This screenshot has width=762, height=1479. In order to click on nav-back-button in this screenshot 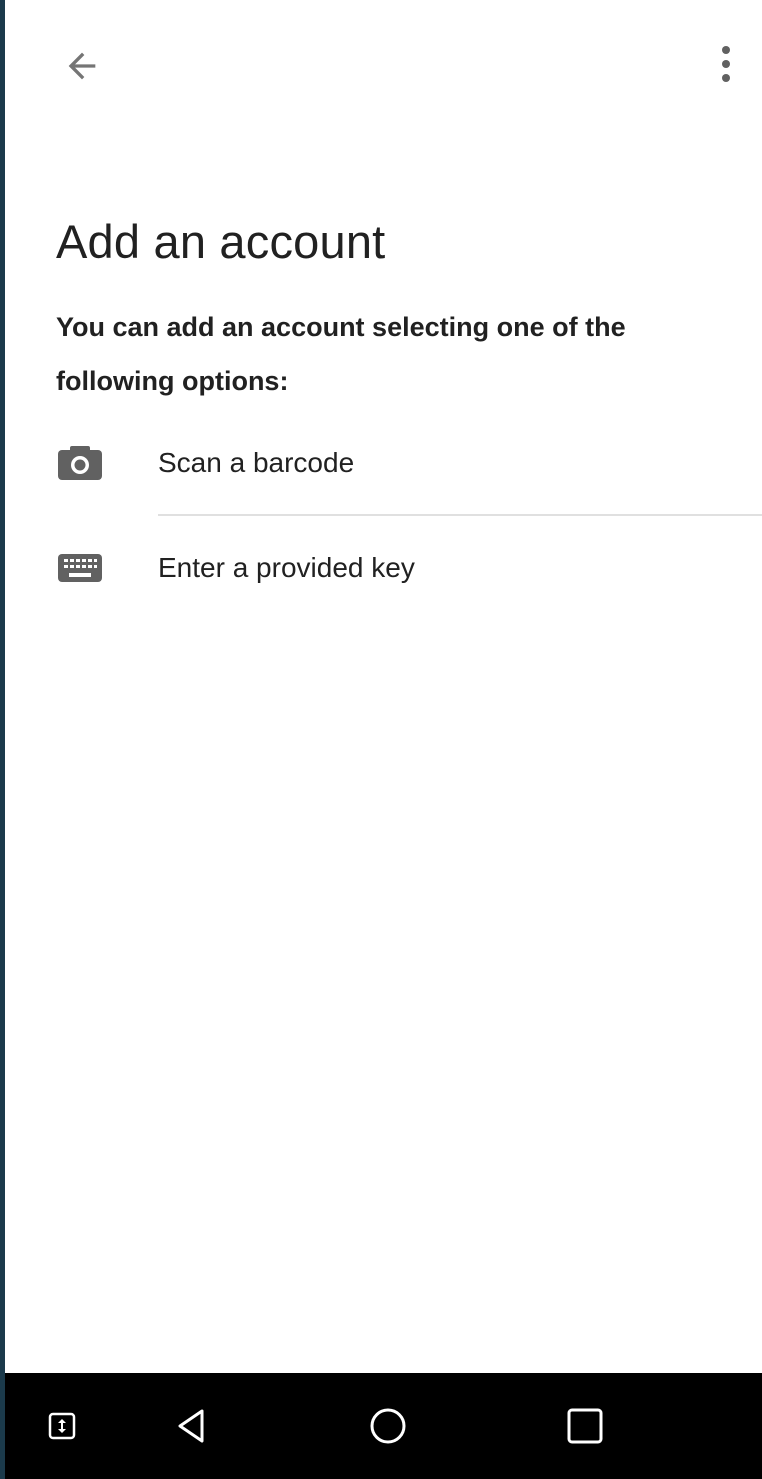, I will do `click(192, 1426)`.